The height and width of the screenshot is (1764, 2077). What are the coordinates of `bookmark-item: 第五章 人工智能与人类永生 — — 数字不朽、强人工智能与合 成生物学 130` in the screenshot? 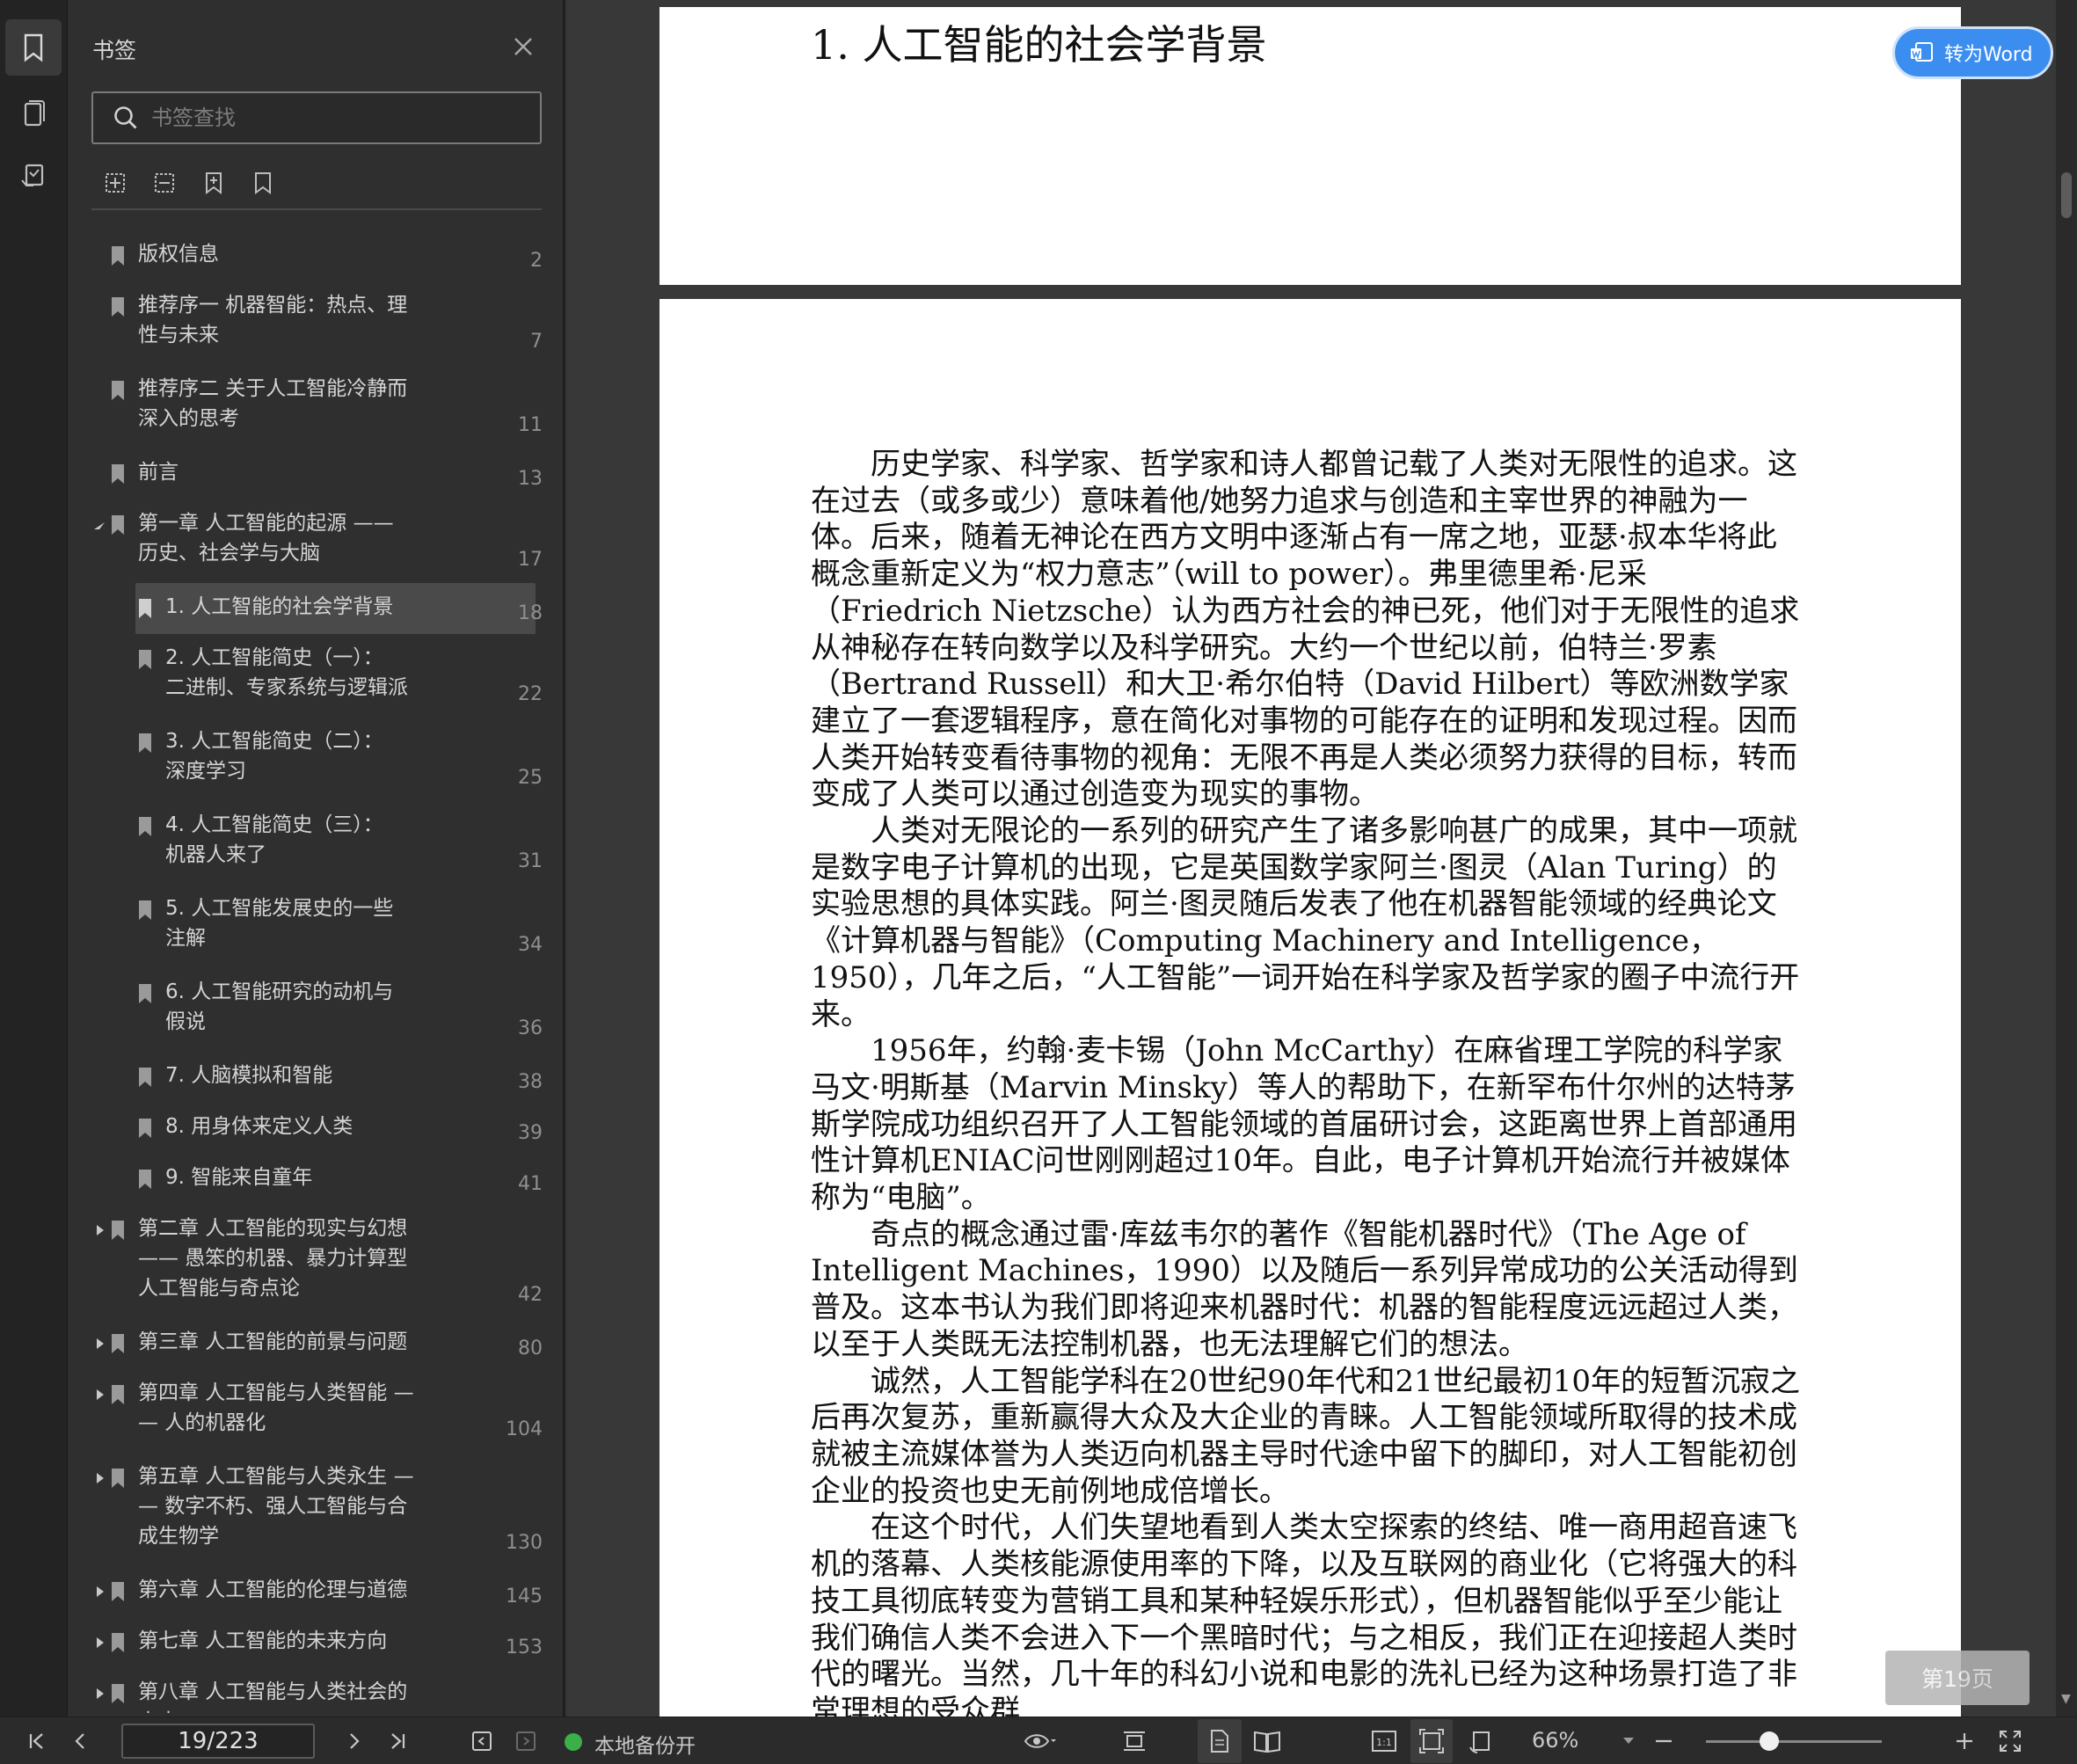 It's located at (305, 1516).